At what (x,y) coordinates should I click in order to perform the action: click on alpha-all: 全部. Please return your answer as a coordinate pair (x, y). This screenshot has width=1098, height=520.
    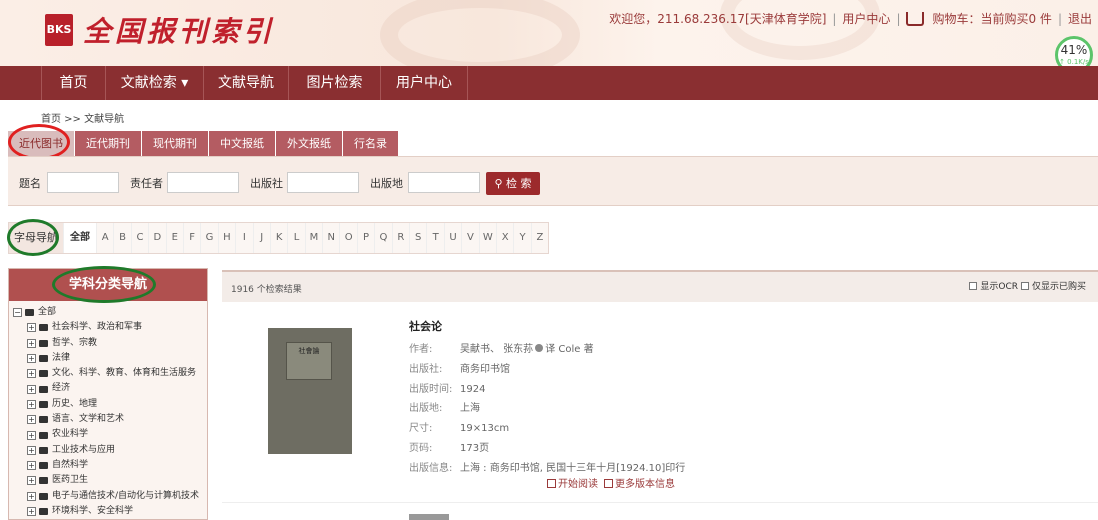
    Looking at the image, I should click on (79, 238).